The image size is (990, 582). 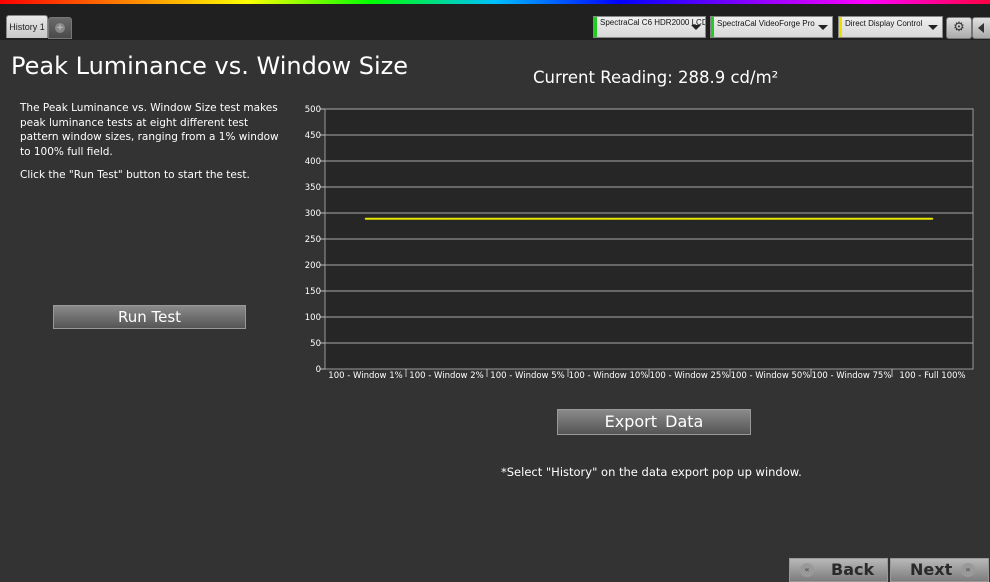 What do you see at coordinates (313, 136) in the screenshot?
I see `y-tick-label: 450` at bounding box center [313, 136].